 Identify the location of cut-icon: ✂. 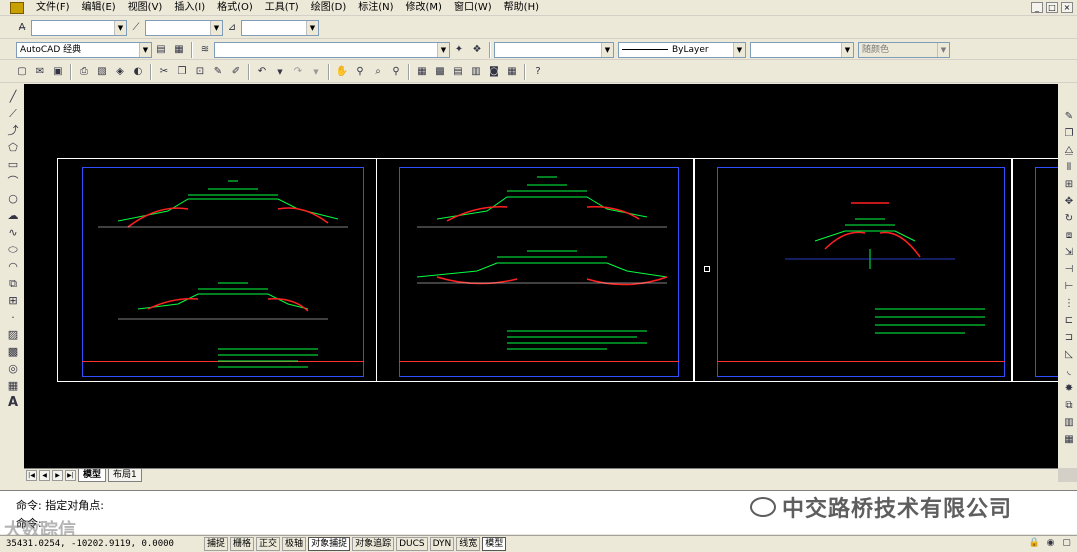
(164, 72).